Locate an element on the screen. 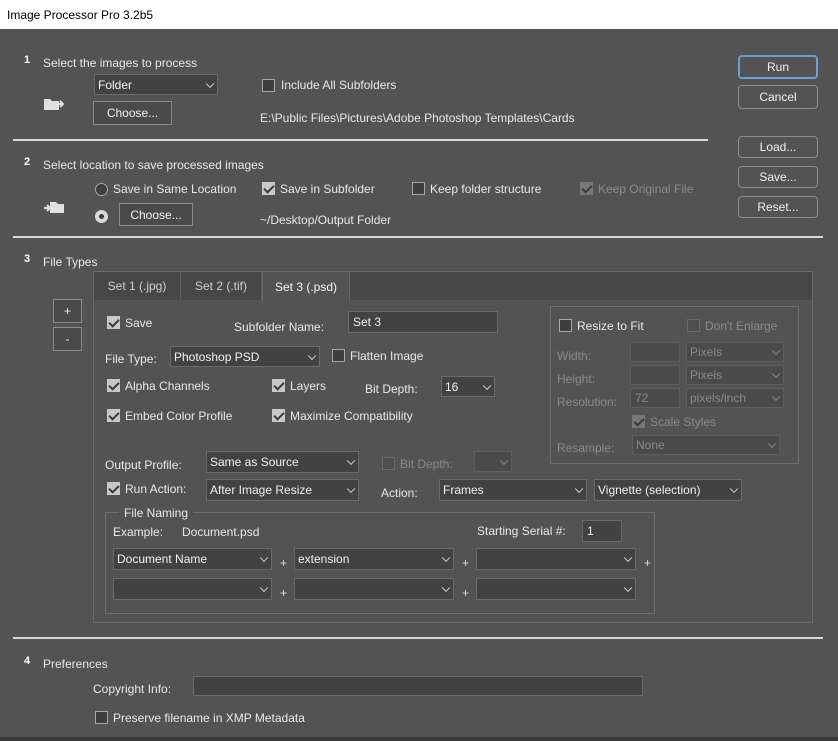  keep-original-label: Keep Original File is located at coordinates (646, 189).